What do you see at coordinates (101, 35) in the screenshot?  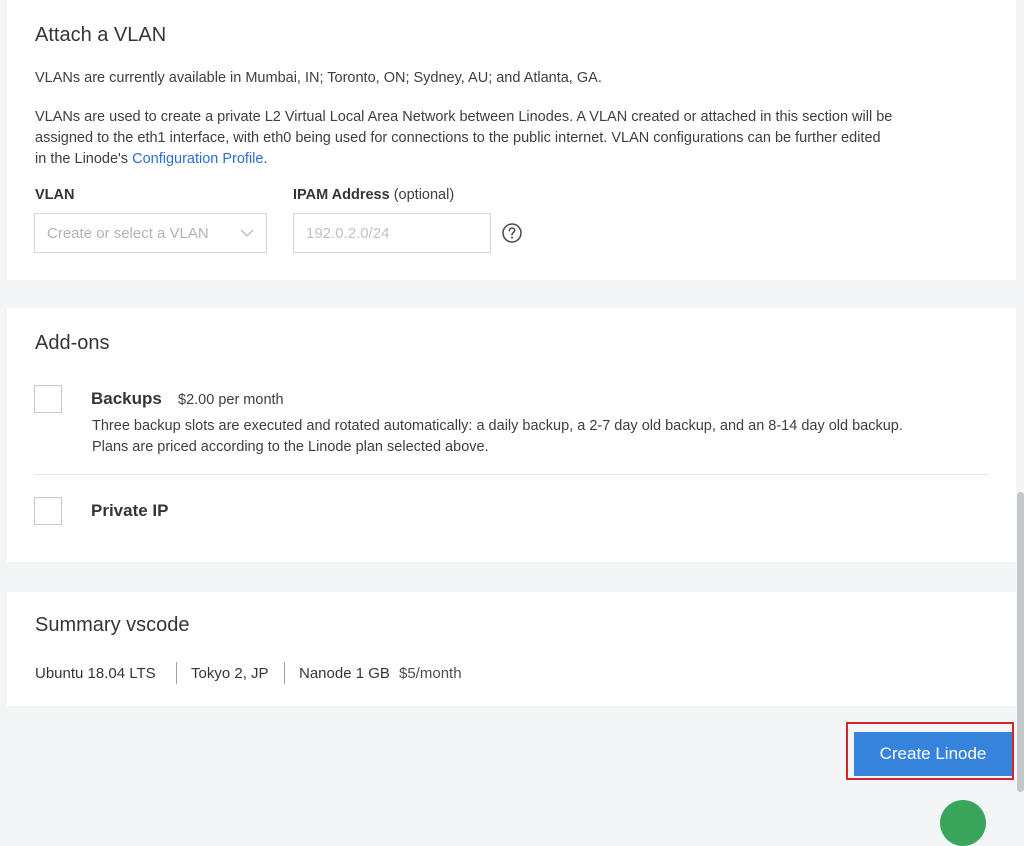 I see `vlan-section-title: Attach a VLAN` at bounding box center [101, 35].